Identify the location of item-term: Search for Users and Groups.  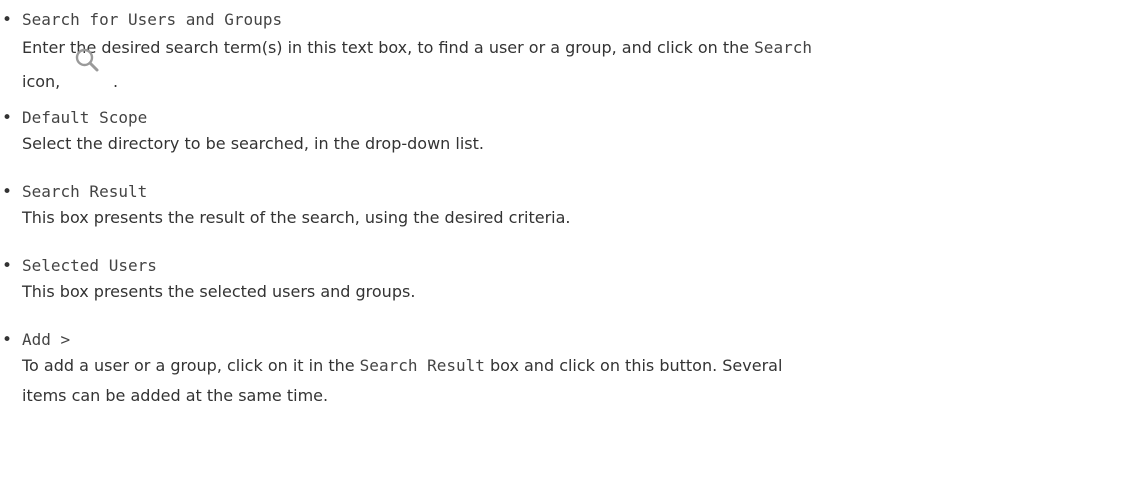
(152, 19).